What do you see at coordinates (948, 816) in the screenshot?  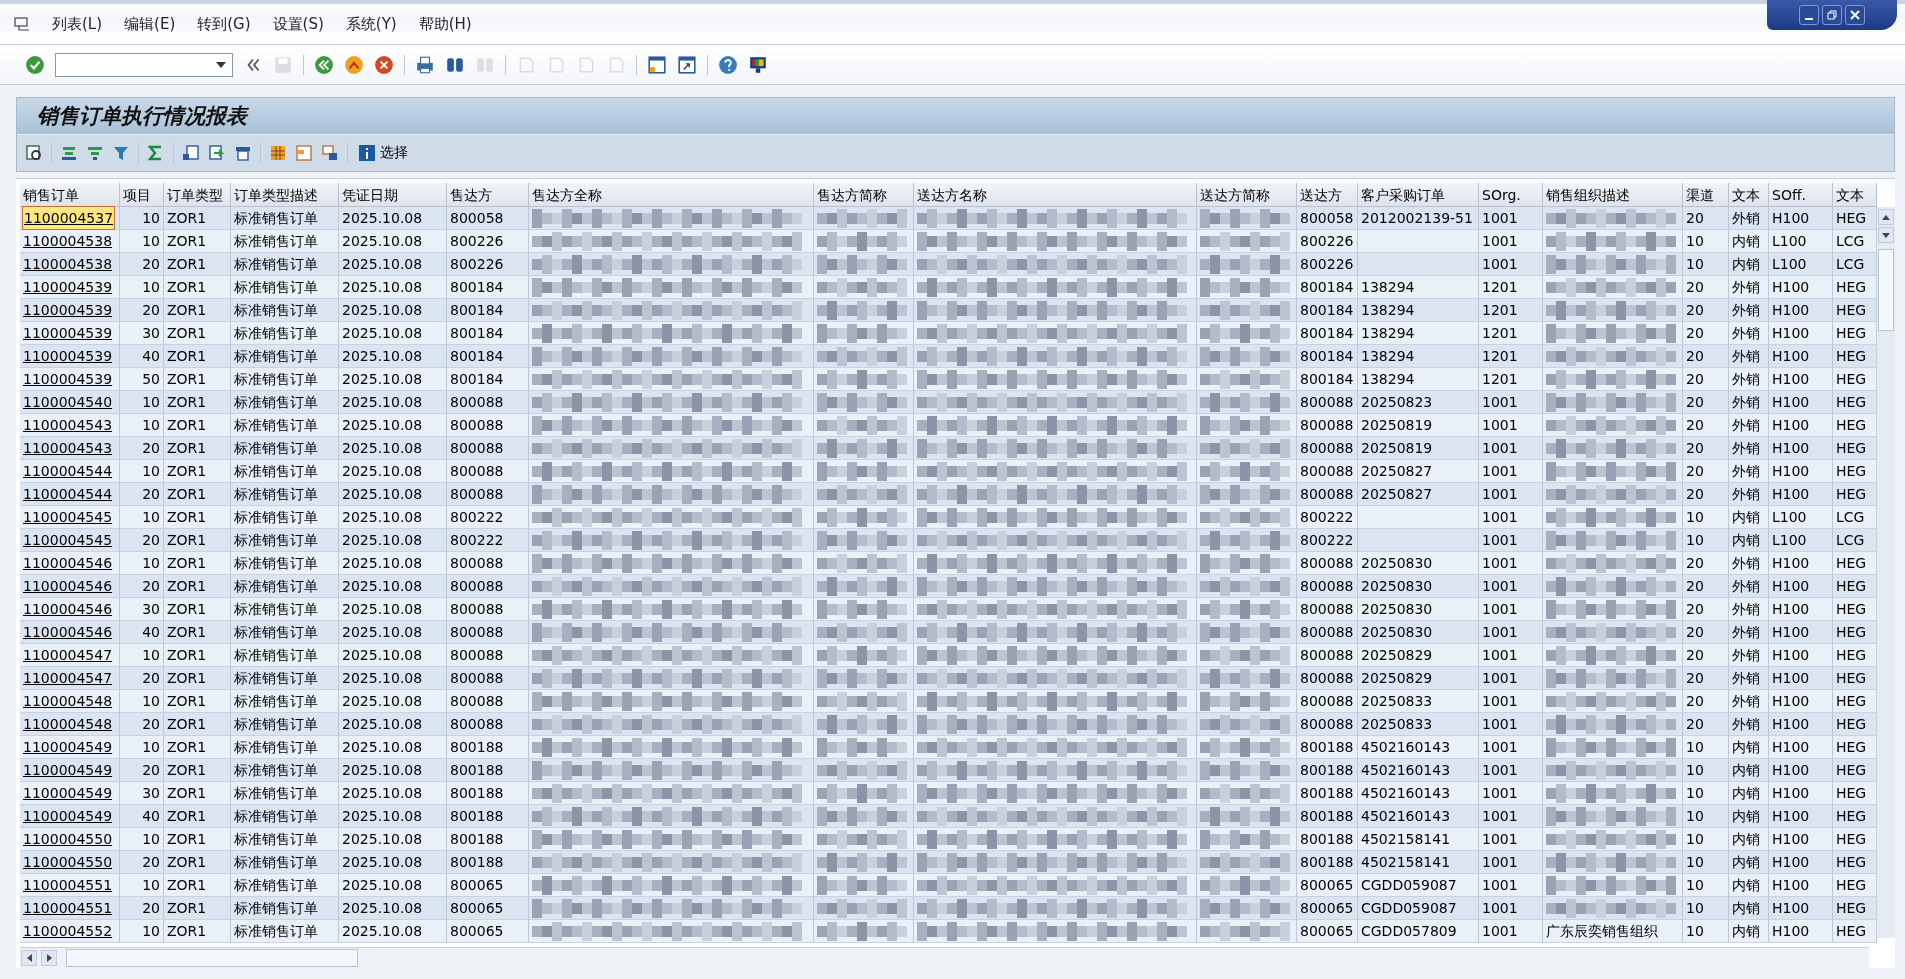 I see `table-row: 1100004549 40 ZOR1 标准销售订单 2025.10.08 800188 800188 4502160143 1001 10 内销 H100 HEG` at bounding box center [948, 816].